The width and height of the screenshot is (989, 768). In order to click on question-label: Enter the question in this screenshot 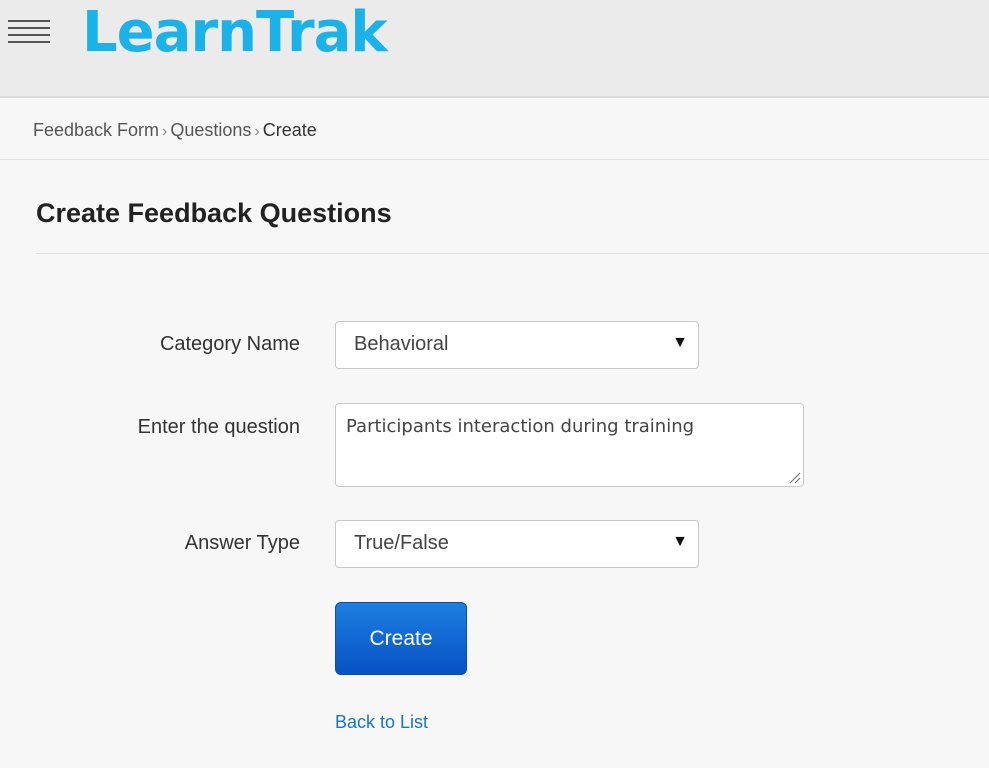, I will do `click(218, 427)`.